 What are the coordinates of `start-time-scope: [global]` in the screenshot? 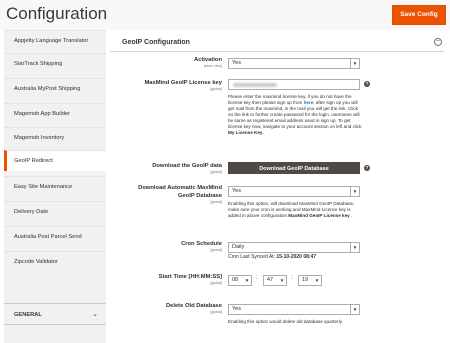 It's located at (216, 283).